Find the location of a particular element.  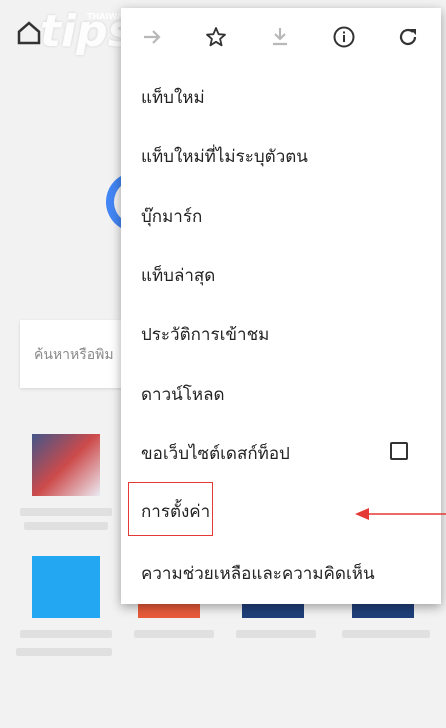

info-icon is located at coordinates (344, 37).